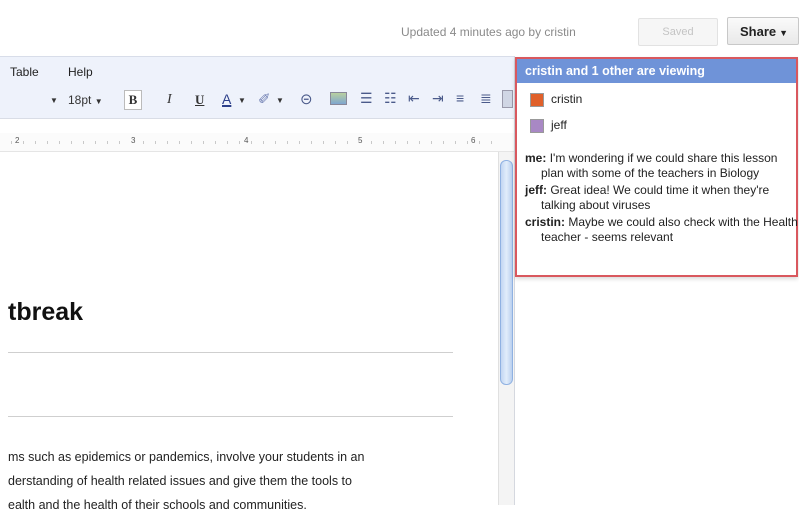 Image resolution: width=799 pixels, height=517 pixels. Describe the element at coordinates (80, 100) in the screenshot. I see `font-size-value: 18pt` at that location.